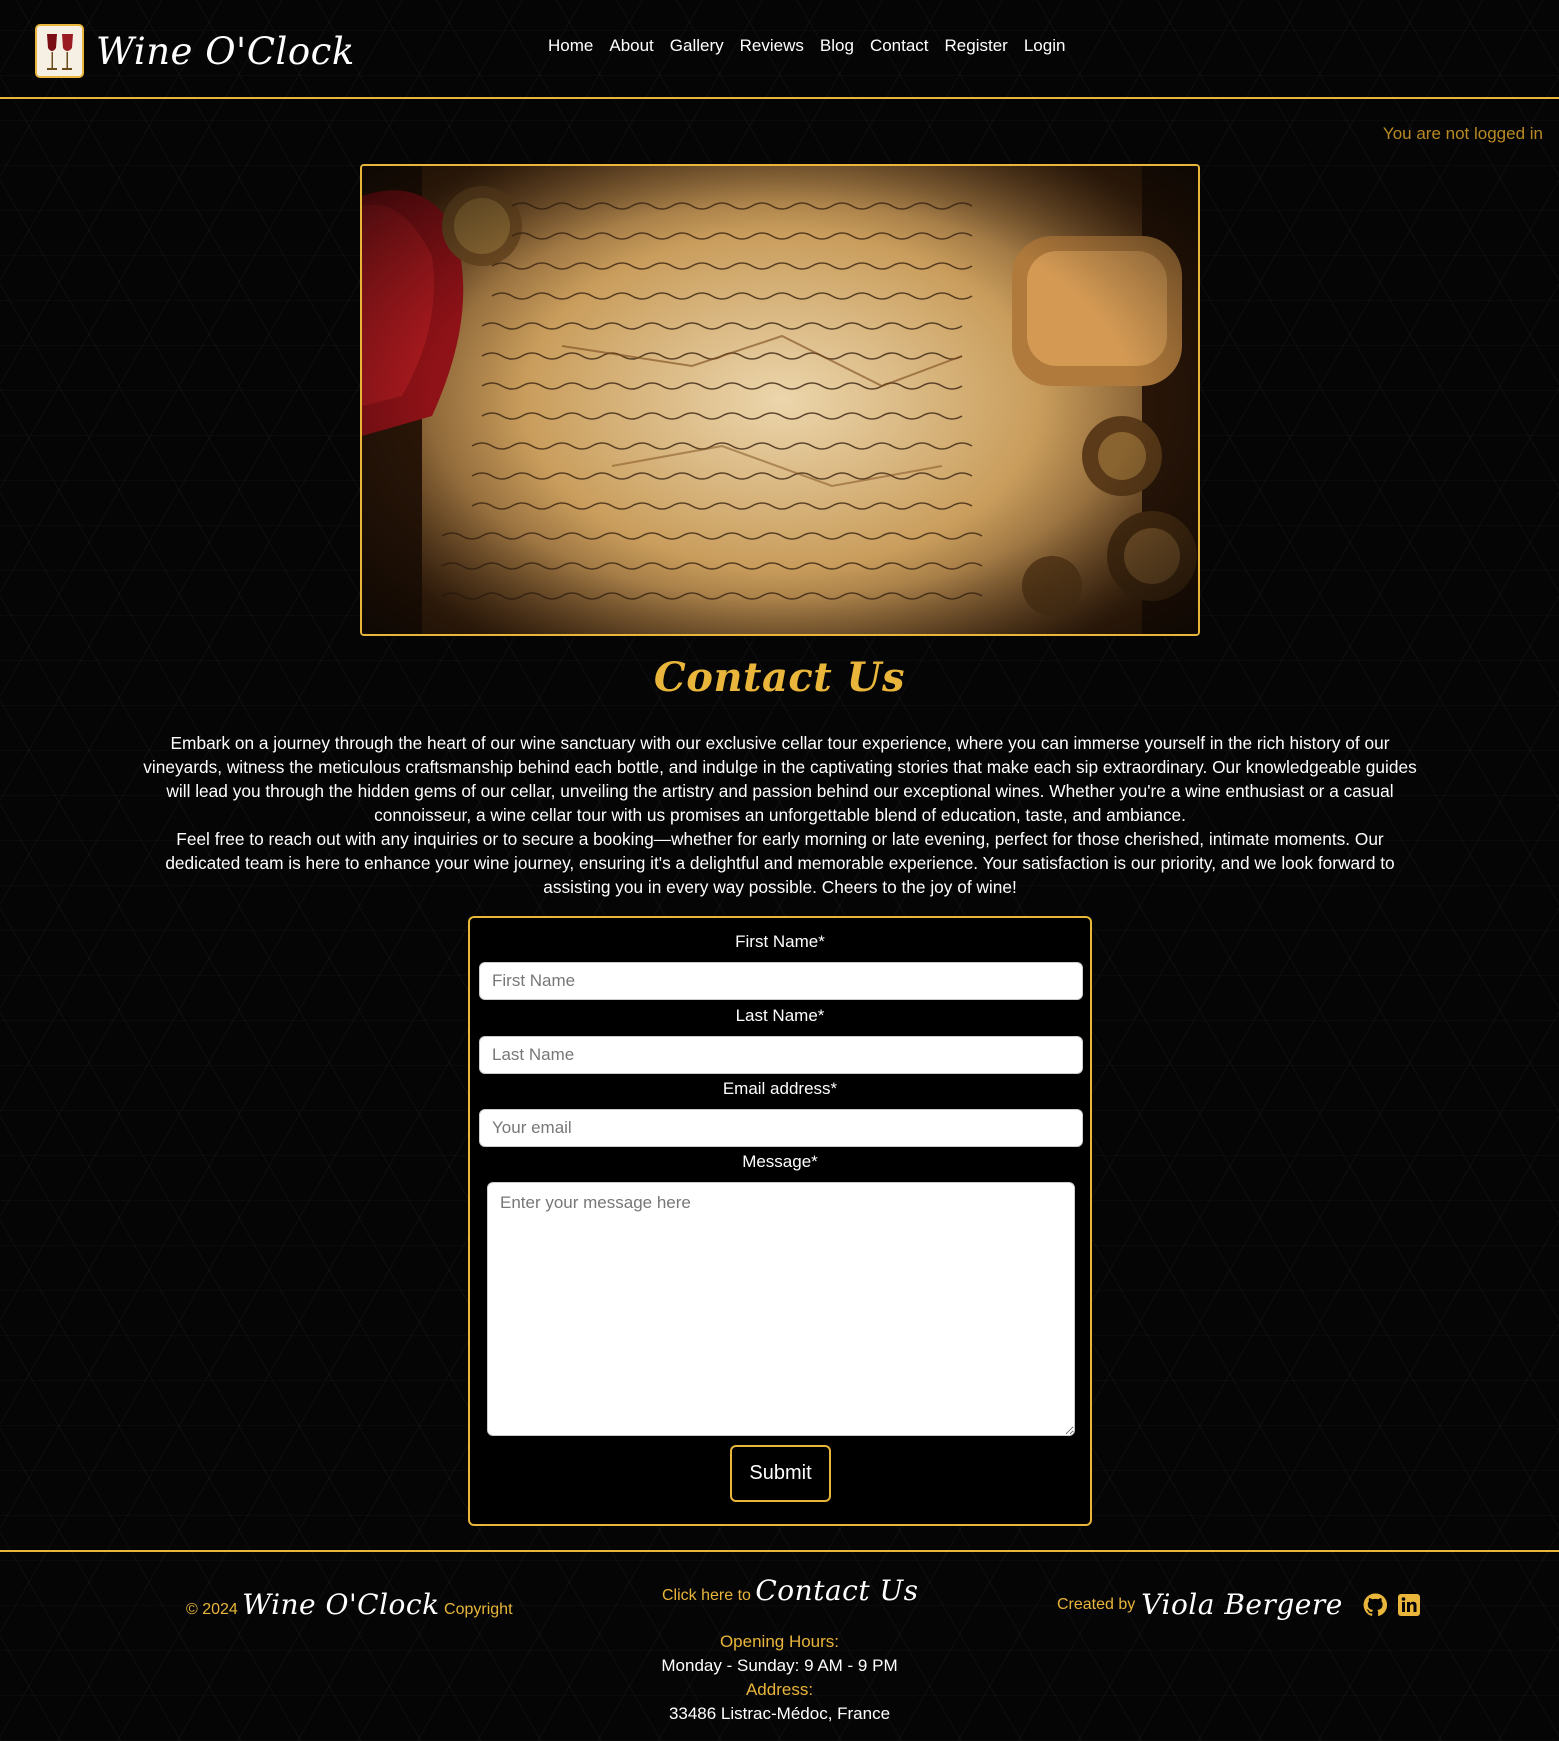  I want to click on footer-copyright: © 2024 Wine O'Clock Copyright, so click(349, 1604).